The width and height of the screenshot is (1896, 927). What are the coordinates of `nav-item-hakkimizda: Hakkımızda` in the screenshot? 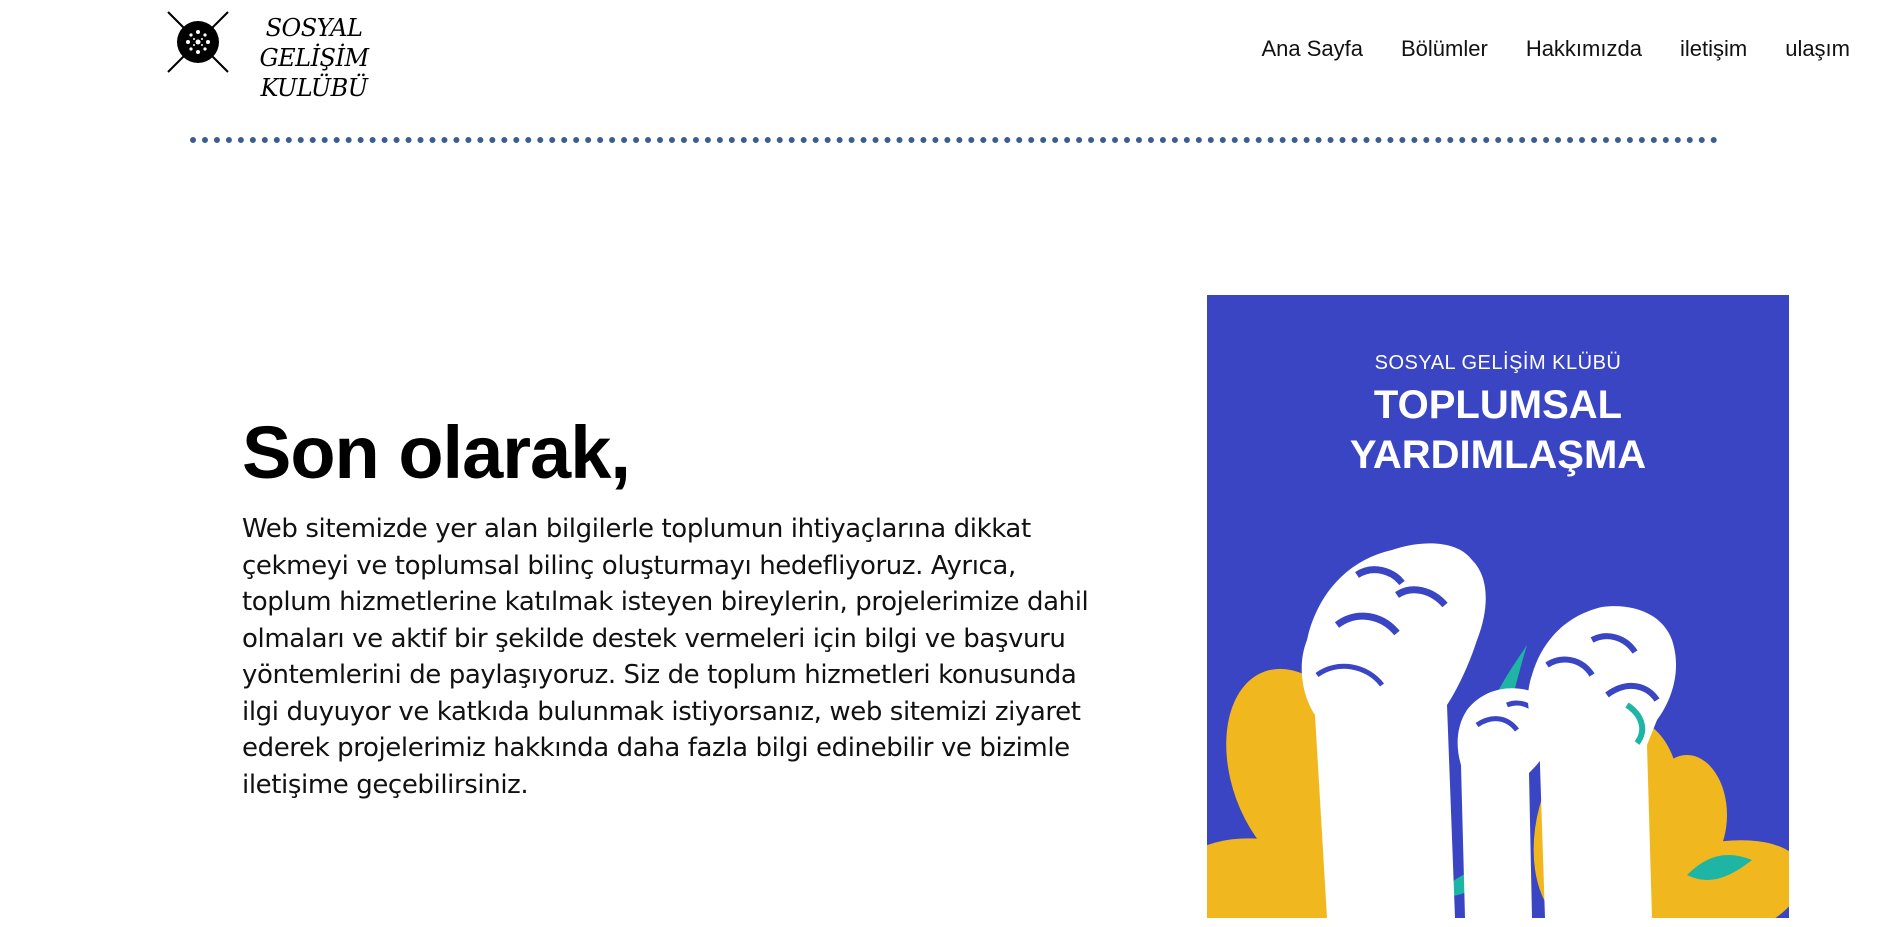 It's located at (1584, 49).